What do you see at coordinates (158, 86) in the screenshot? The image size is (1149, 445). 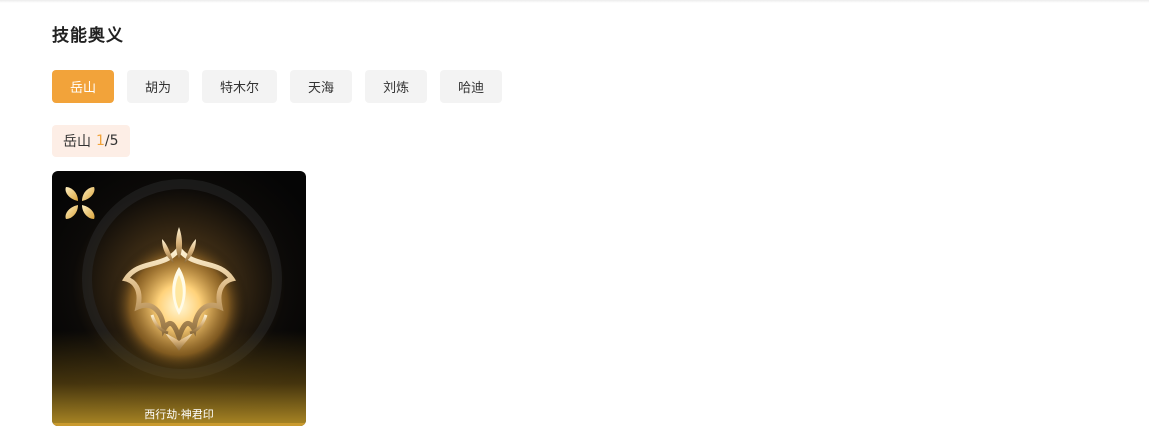 I see `tab-huwei: 胡为` at bounding box center [158, 86].